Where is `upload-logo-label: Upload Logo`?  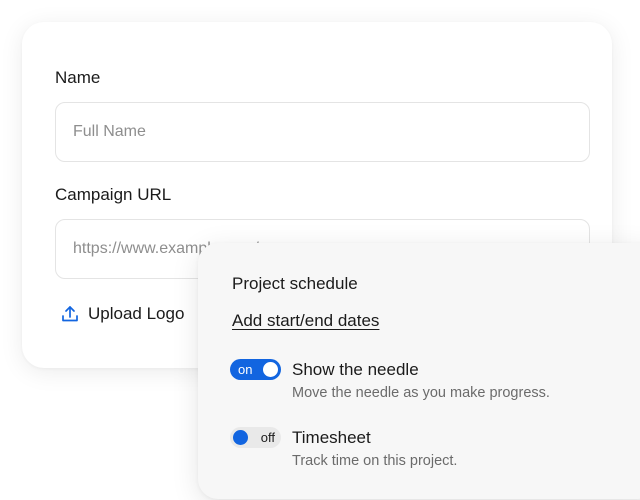
upload-logo-label: Upload Logo is located at coordinates (136, 313).